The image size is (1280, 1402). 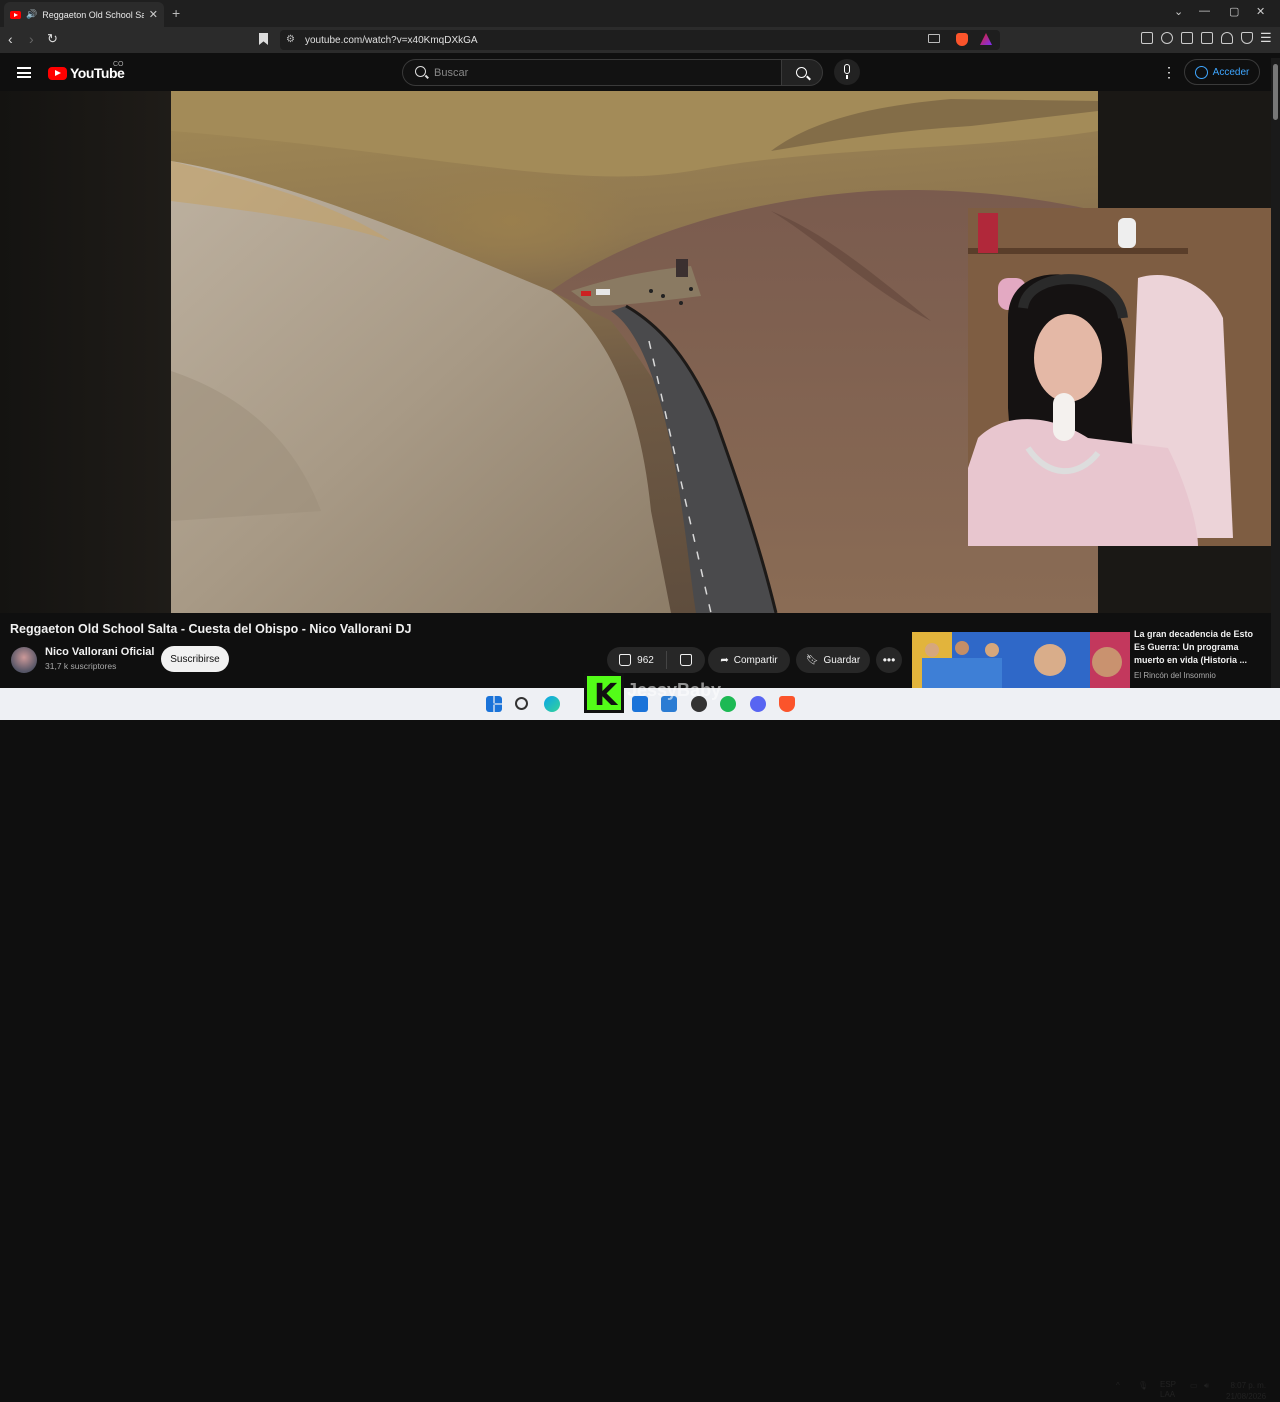 What do you see at coordinates (24, 72) in the screenshot?
I see `hamburger-menu-icon` at bounding box center [24, 72].